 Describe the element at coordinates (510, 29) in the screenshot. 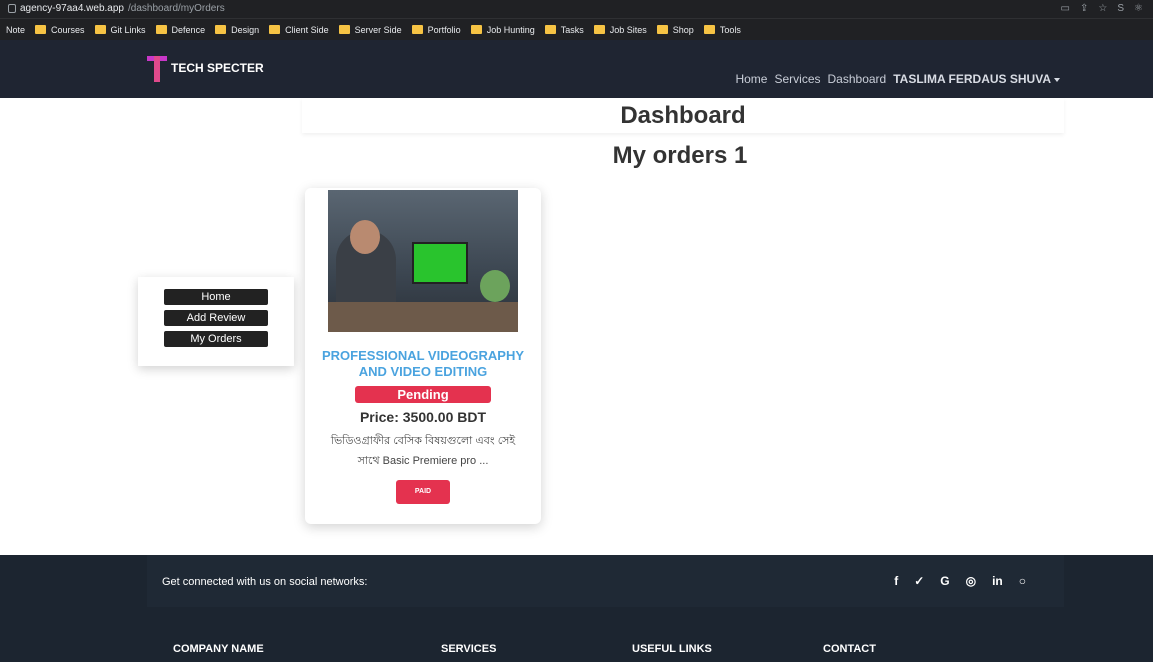

I see `bookmark-label: Job Hunting` at that location.